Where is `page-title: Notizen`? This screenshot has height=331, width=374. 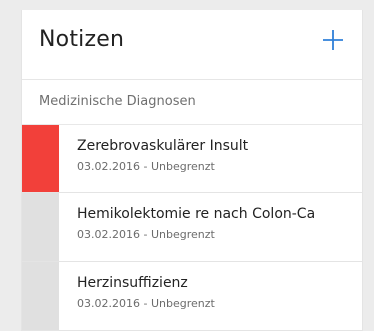
page-title: Notizen is located at coordinates (82, 39).